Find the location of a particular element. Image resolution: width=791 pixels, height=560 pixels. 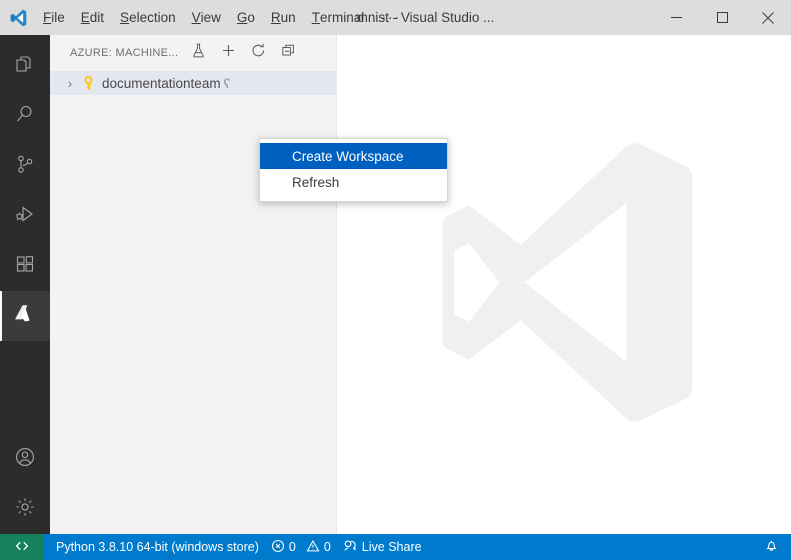

tree-item-suffix: ʕ is located at coordinates (227, 83).